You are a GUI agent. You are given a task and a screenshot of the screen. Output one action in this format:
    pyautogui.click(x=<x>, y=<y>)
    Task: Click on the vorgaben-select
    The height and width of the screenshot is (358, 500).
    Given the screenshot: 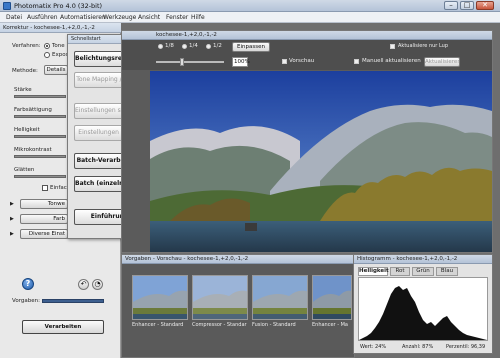 What is the action you would take?
    pyautogui.click(x=73, y=301)
    